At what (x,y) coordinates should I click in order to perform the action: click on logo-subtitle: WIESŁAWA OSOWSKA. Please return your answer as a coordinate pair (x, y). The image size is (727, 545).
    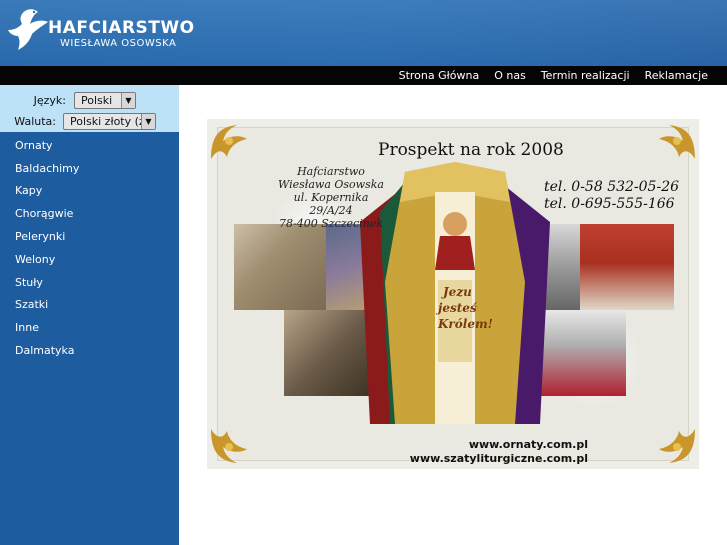
    Looking at the image, I should click on (118, 43).